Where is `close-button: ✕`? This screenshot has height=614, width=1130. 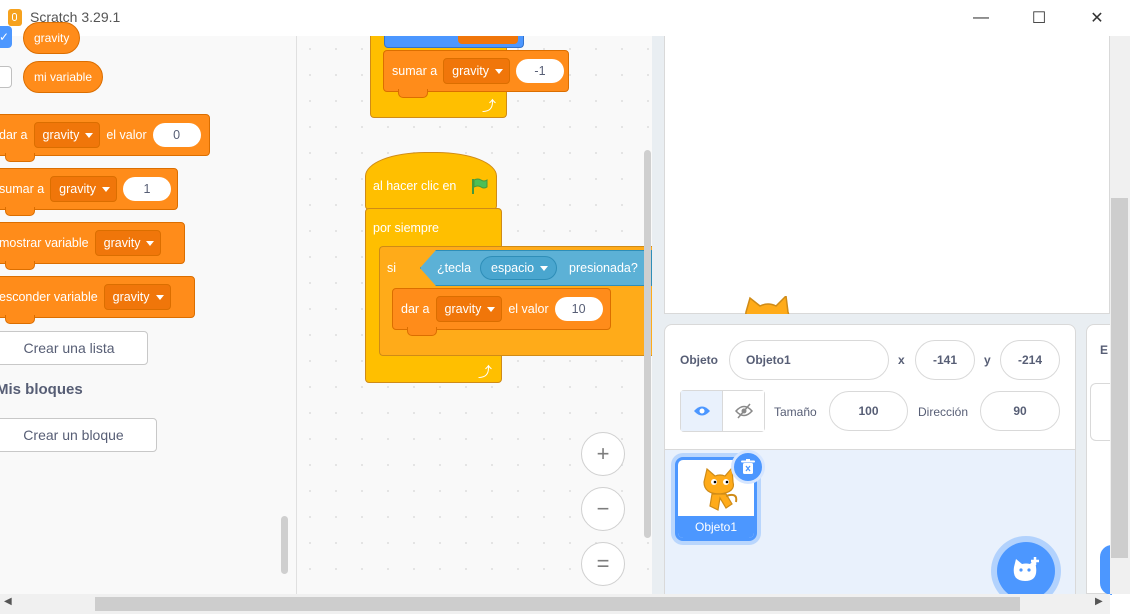 close-button: ✕ is located at coordinates (1097, 18).